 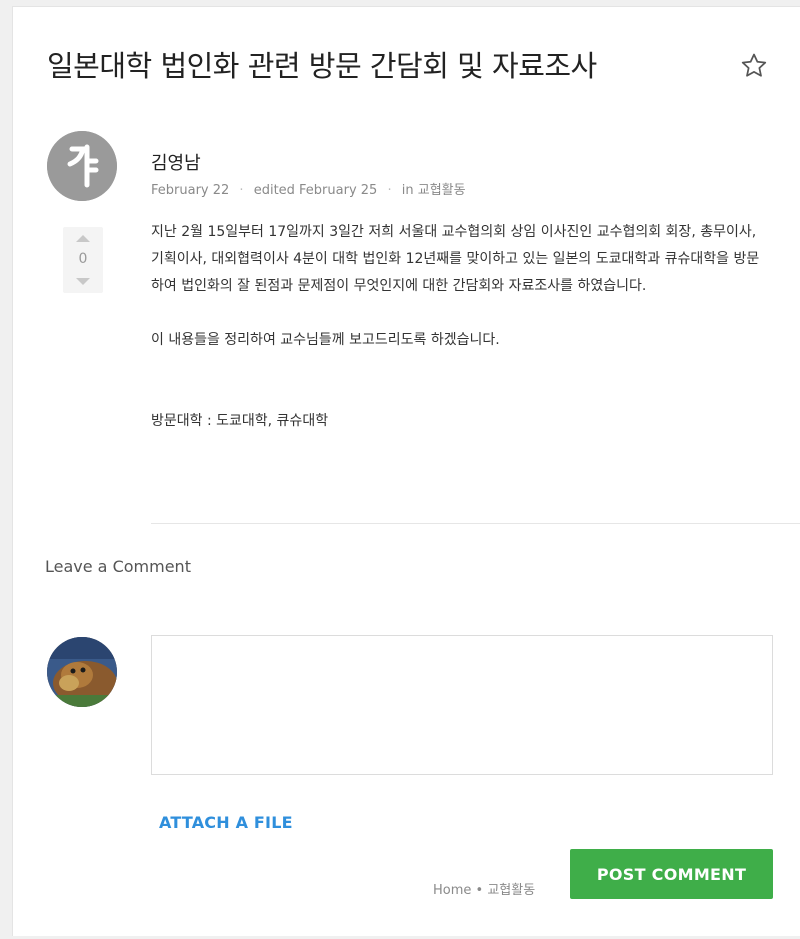 I want to click on comment-textarea, so click(x=462, y=705).